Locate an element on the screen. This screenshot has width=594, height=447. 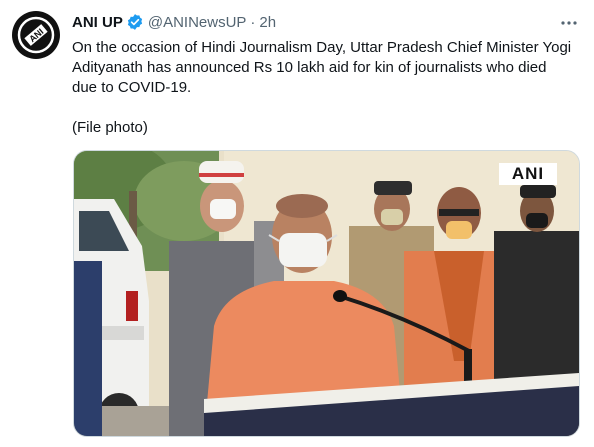
avatar: ANI is located at coordinates (36, 35).